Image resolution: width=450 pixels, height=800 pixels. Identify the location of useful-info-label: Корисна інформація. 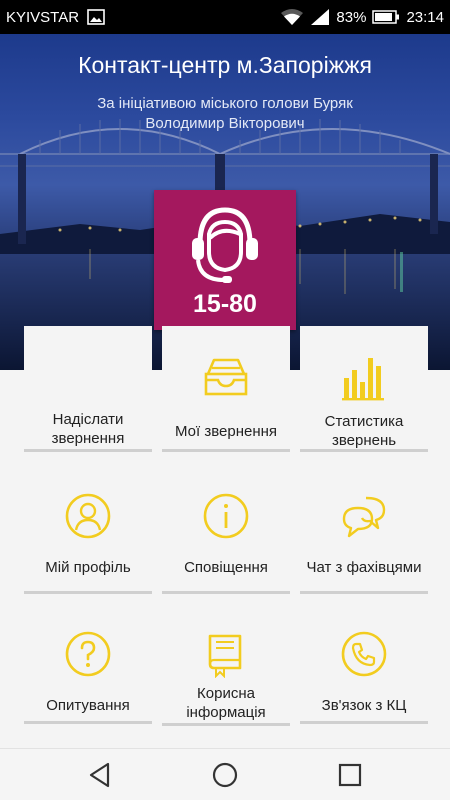
(226, 703).